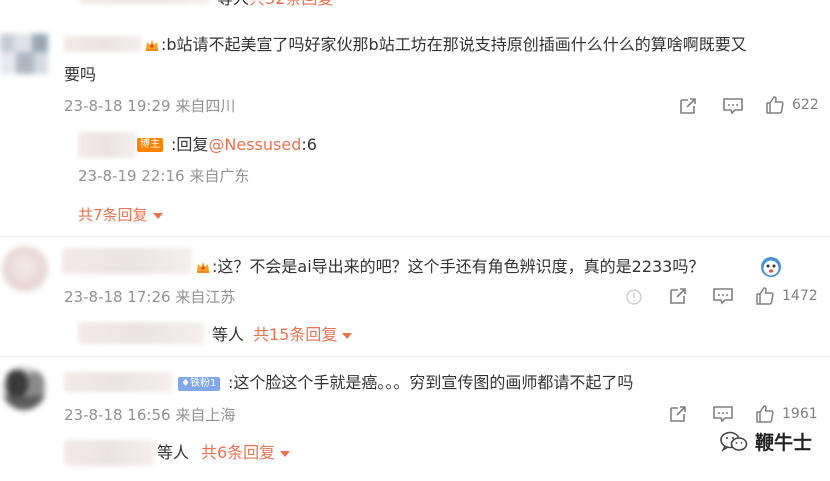 Image resolution: width=830 pixels, height=481 pixels. I want to click on host-badge: 博主, so click(150, 145).